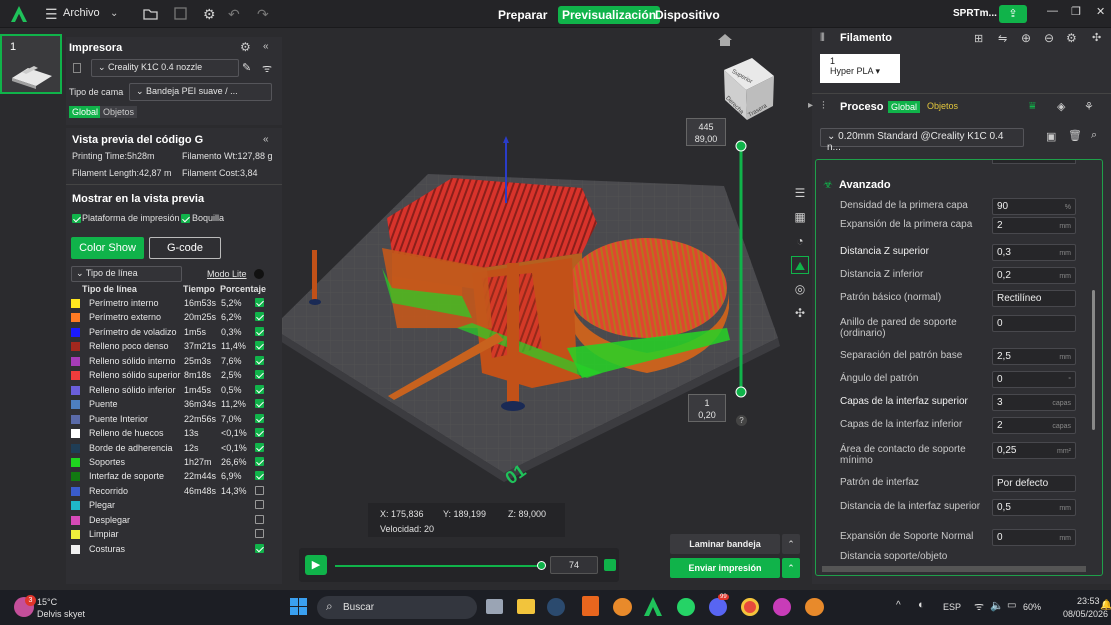 This screenshot has width=1111, height=625. What do you see at coordinates (954, 569) in the screenshot?
I see `horizontal-scrollbar` at bounding box center [954, 569].